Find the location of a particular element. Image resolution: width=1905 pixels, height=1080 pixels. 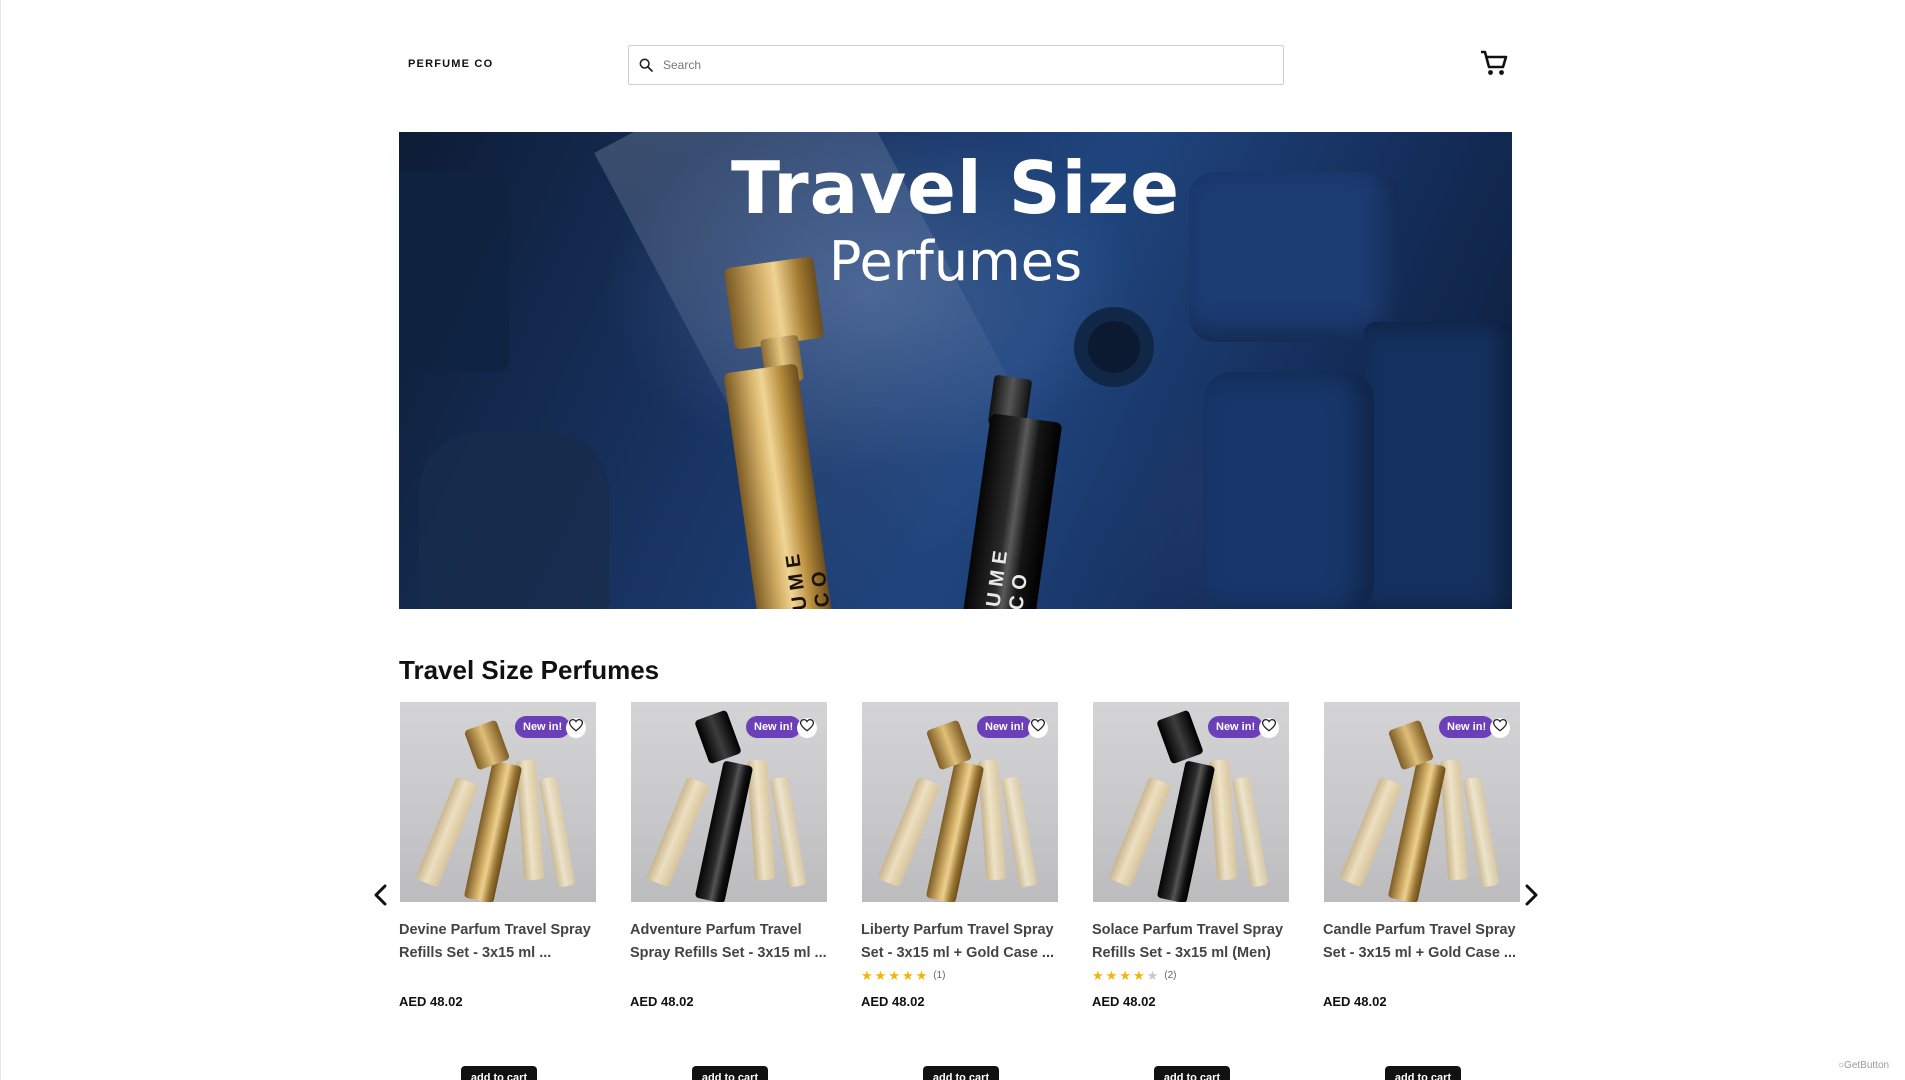

search-input is located at coordinates (973, 65).